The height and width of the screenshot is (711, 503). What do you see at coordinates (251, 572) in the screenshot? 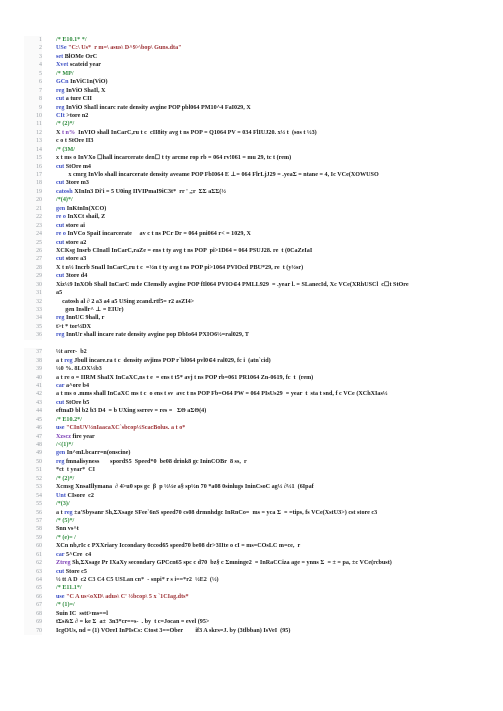
I see `code-line: 63 cut Store c5` at bounding box center [251, 572].